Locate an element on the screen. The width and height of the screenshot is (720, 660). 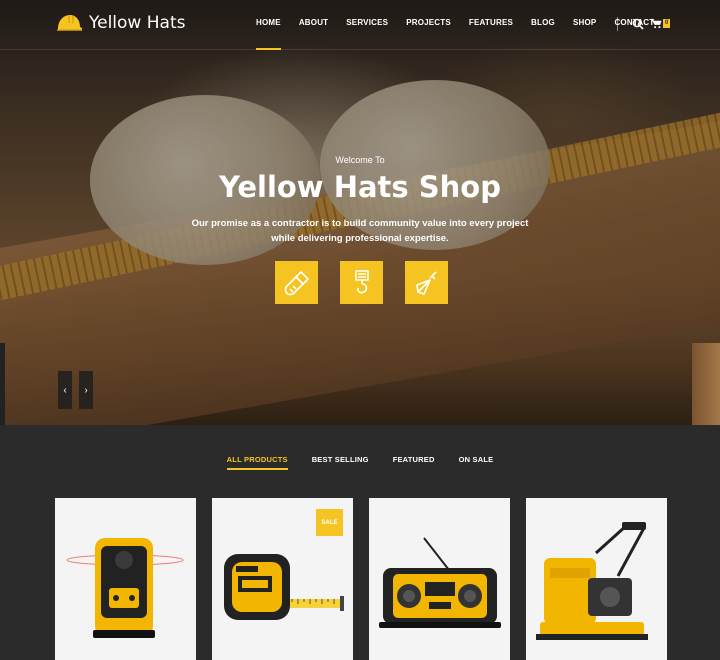
shopping-cart-icon is located at coordinates (656, 23).